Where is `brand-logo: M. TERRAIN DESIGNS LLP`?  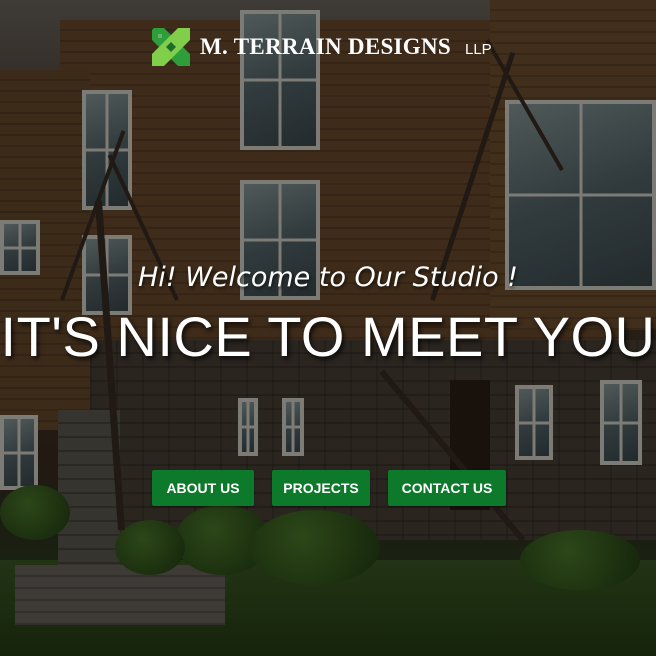 brand-logo: M. TERRAIN DESIGNS LLP is located at coordinates (321, 47).